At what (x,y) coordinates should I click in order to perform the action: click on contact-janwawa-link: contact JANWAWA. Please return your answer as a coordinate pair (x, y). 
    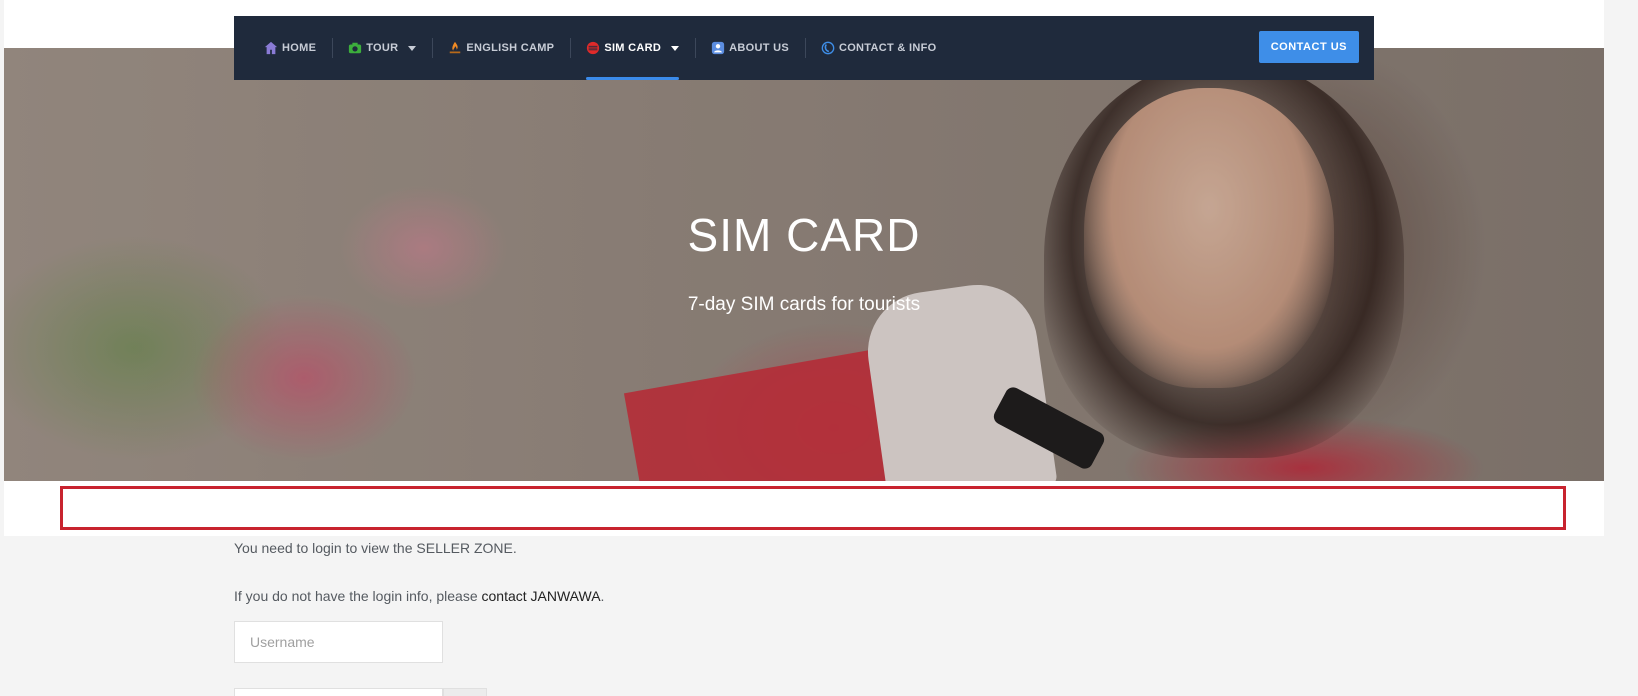
    Looking at the image, I should click on (541, 596).